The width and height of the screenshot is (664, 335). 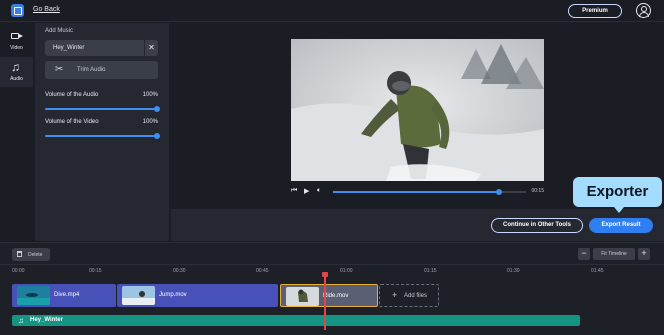 I want to click on ruler-tick: 01:15, so click(x=430, y=271).